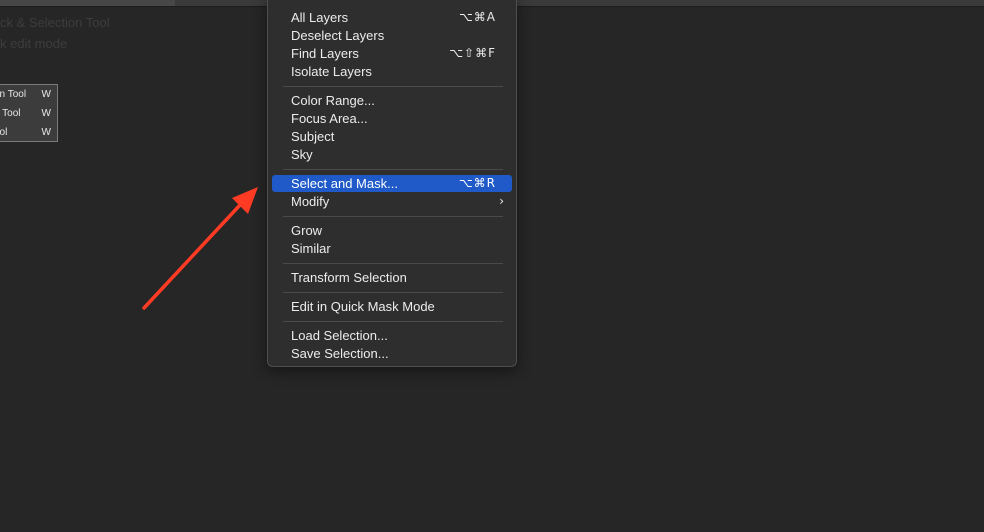 The width and height of the screenshot is (984, 532). I want to click on arrow-shaft, so click(192, 256).